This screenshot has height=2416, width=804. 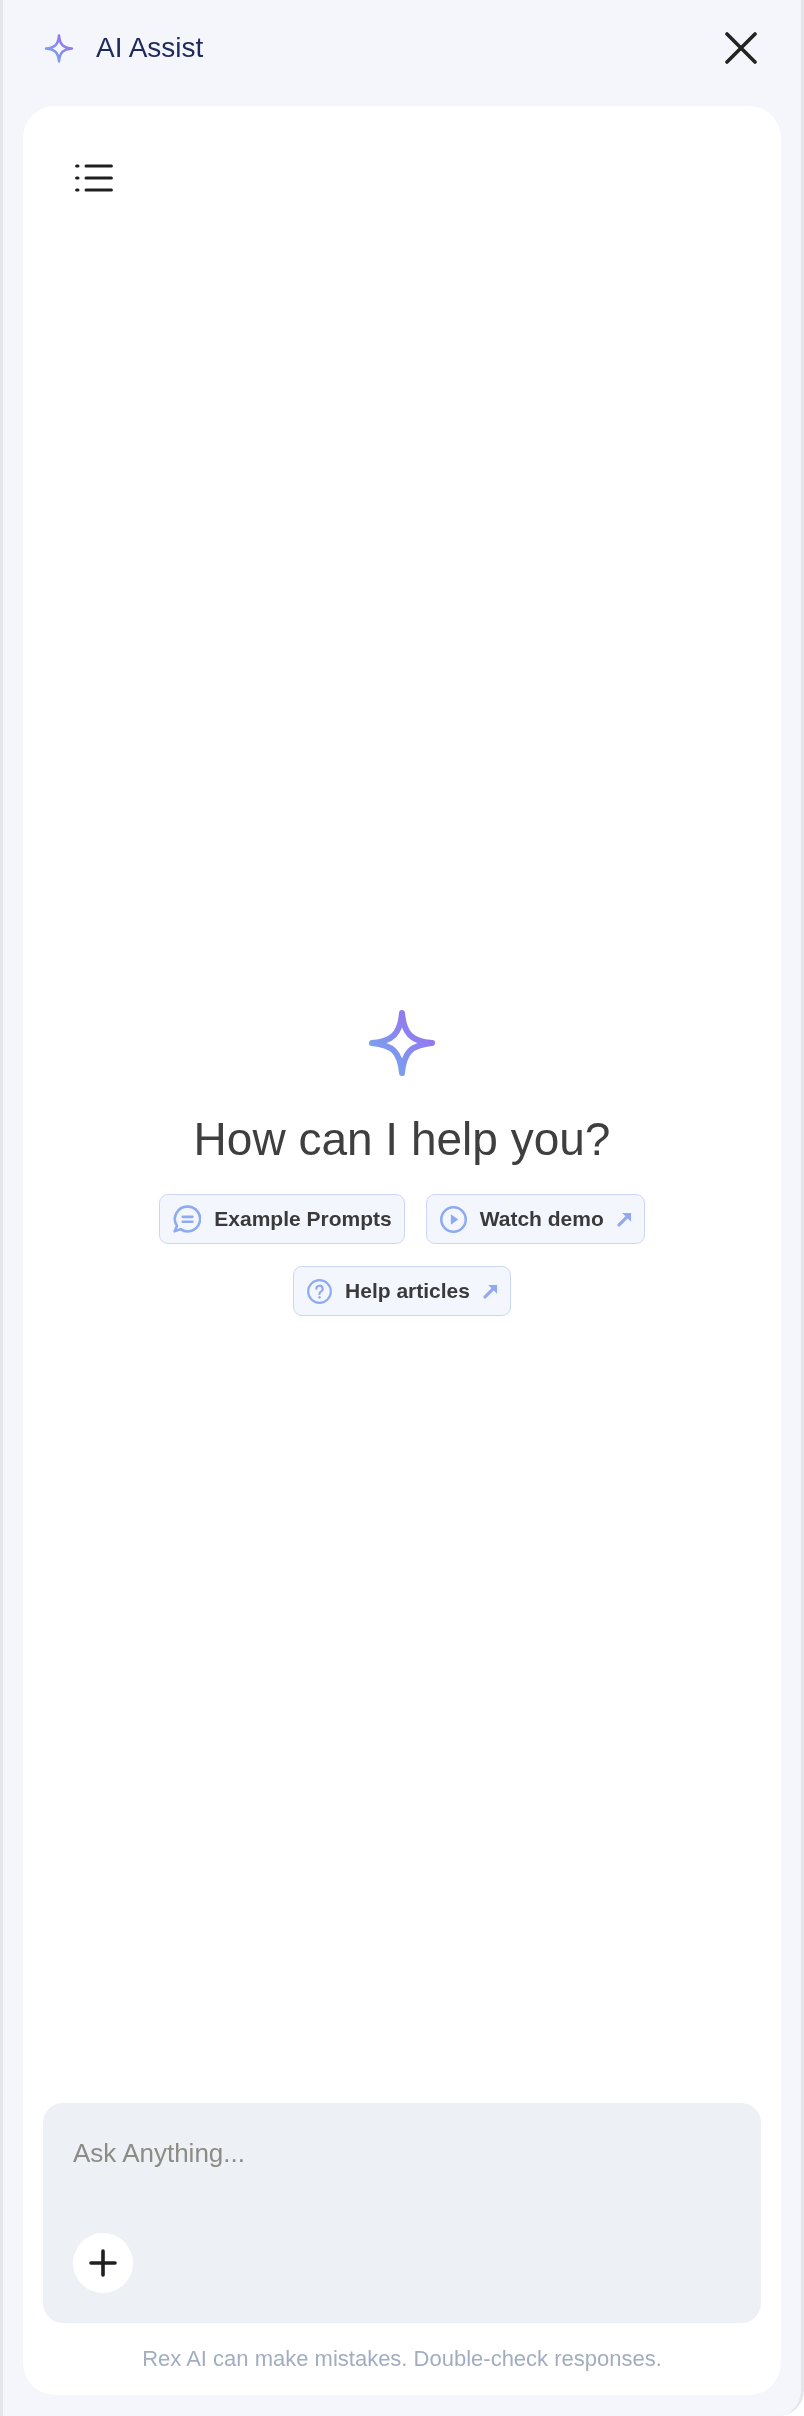 I want to click on disclaimer-text: Rex AI can make mistakes. Double-check responses., so click(x=402, y=2359).